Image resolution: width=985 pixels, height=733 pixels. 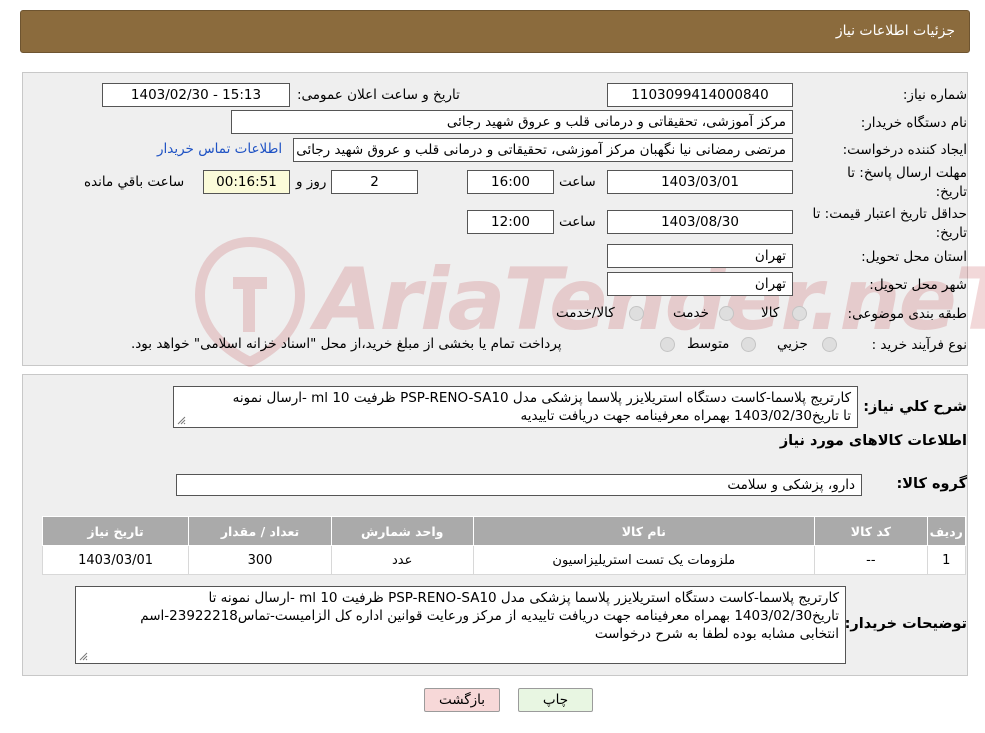 What do you see at coordinates (636, 313) in the screenshot?
I see `category-both-radio` at bounding box center [636, 313].